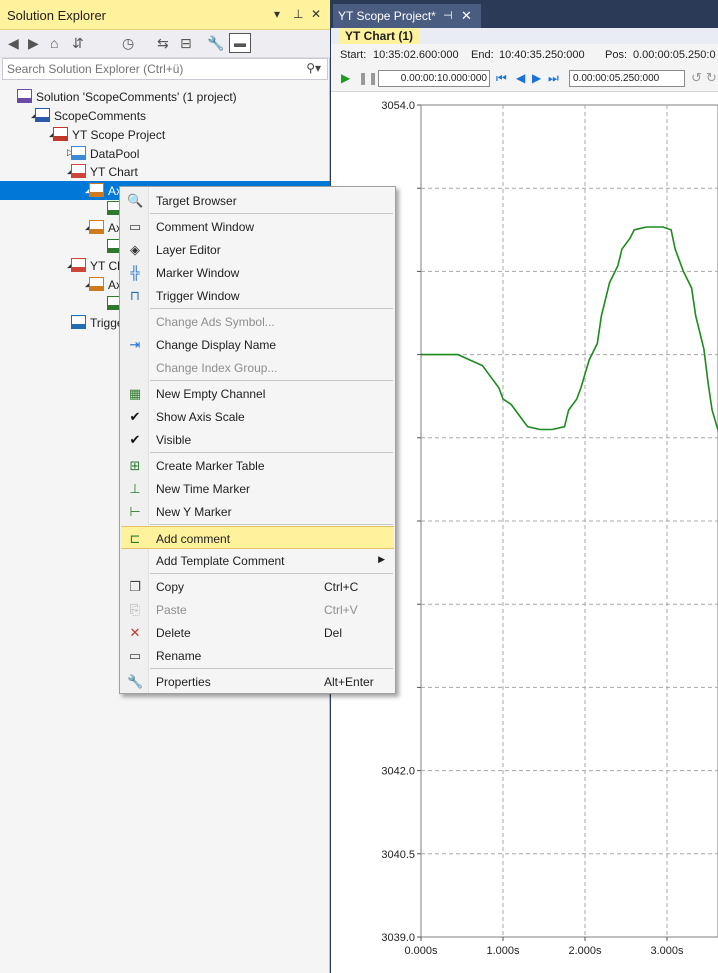 This screenshot has height=973, width=718. I want to click on tree-item: ◢YT Scope Project, so click(165, 134).